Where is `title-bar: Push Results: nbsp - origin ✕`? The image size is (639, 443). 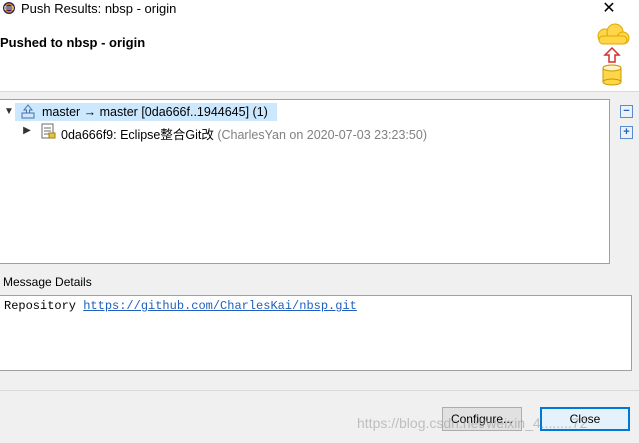 title-bar: Push Results: nbsp - origin ✕ is located at coordinates (319, 9).